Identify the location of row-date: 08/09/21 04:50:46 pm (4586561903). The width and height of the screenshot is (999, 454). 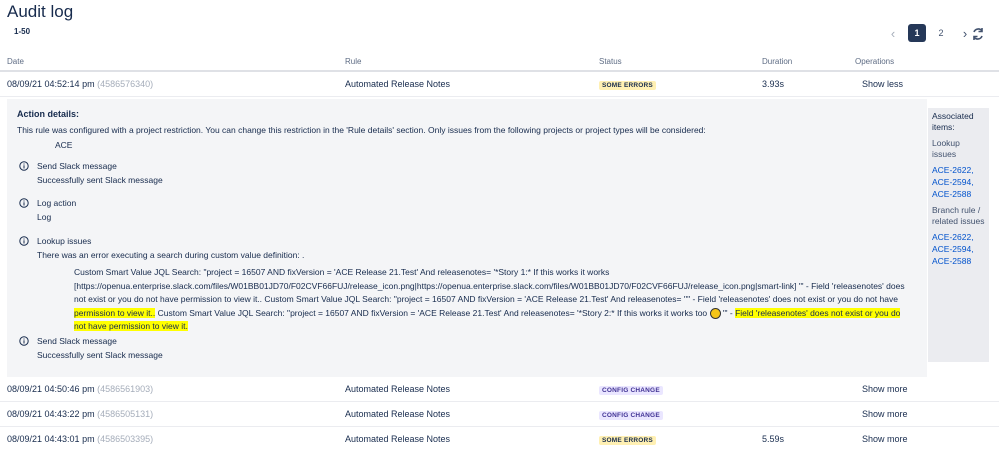
(80, 389).